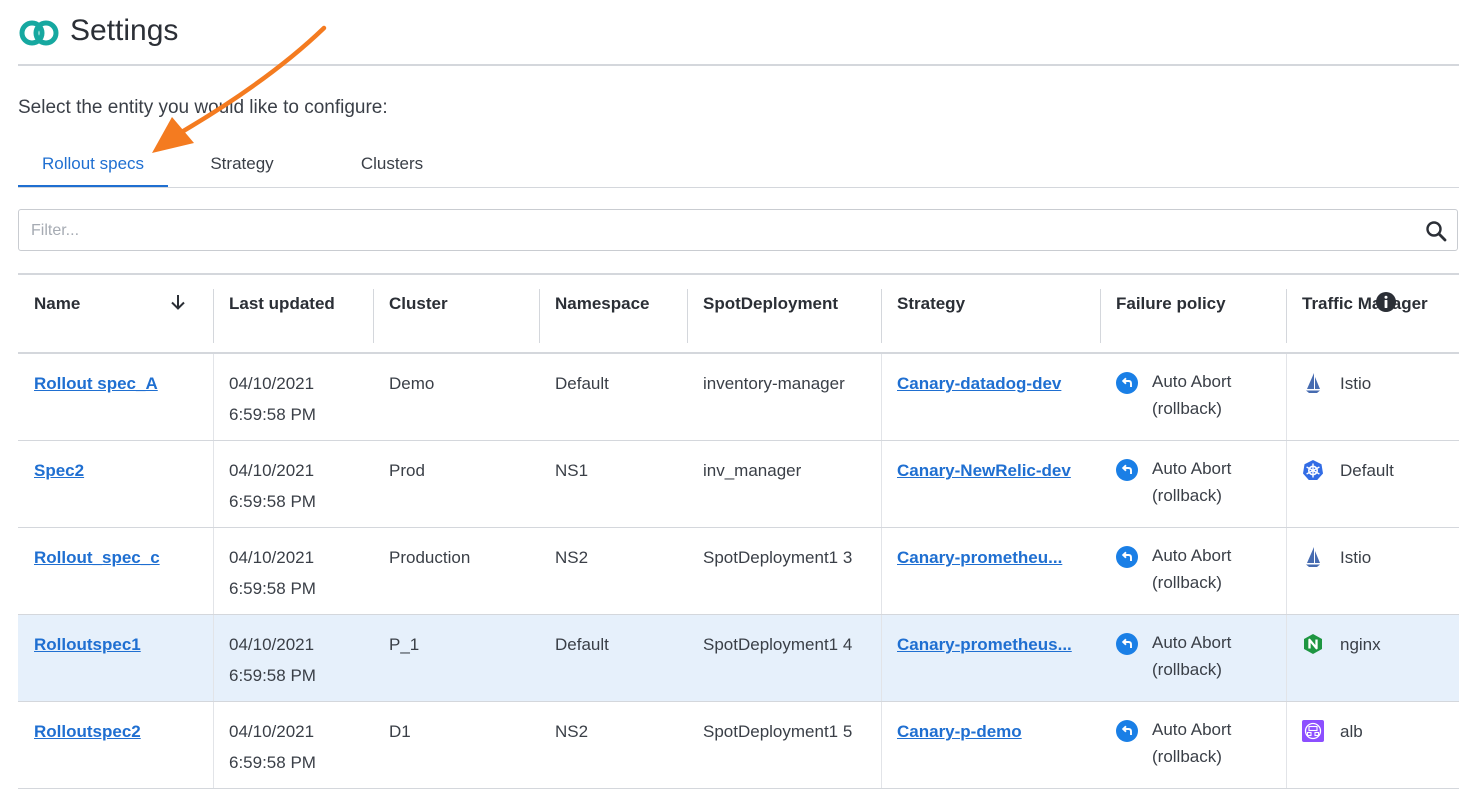 The height and width of the screenshot is (789, 1474). What do you see at coordinates (392, 165) in the screenshot?
I see `tab-clusters: Clusters` at bounding box center [392, 165].